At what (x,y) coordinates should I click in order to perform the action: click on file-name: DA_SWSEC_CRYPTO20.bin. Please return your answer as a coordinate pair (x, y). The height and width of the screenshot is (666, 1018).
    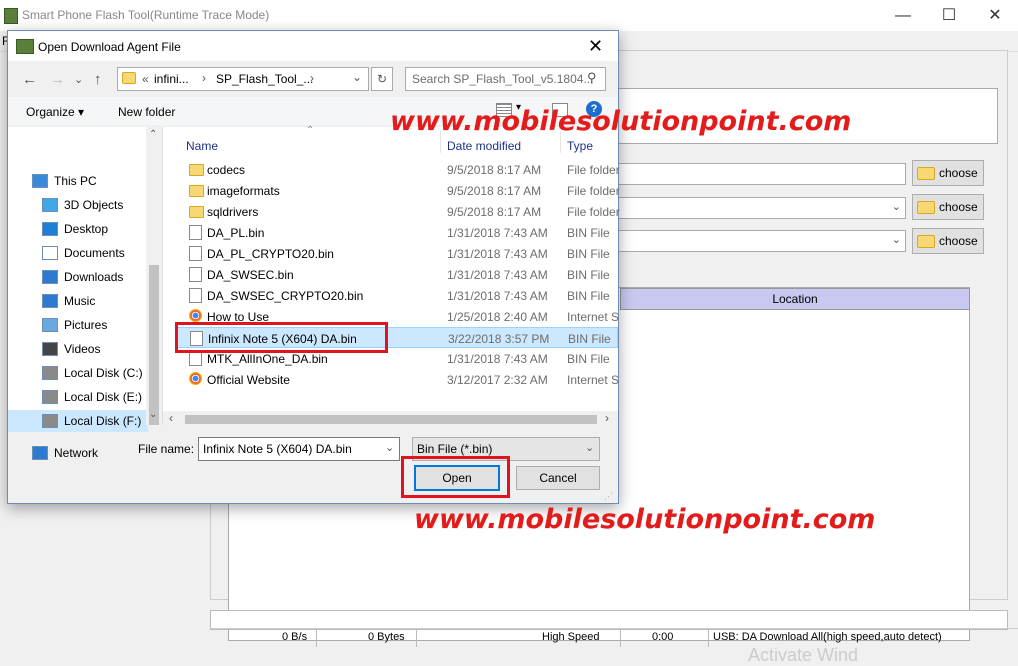
    Looking at the image, I should click on (285, 296).